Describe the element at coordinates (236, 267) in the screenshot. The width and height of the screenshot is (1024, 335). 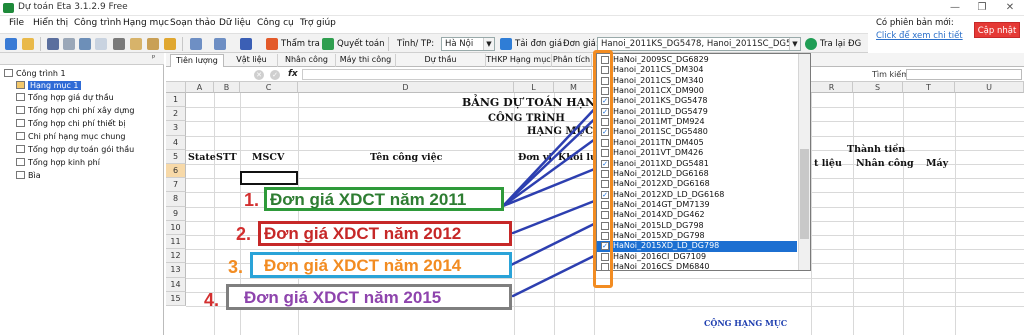
I see `annotation-number-3: 3.` at that location.